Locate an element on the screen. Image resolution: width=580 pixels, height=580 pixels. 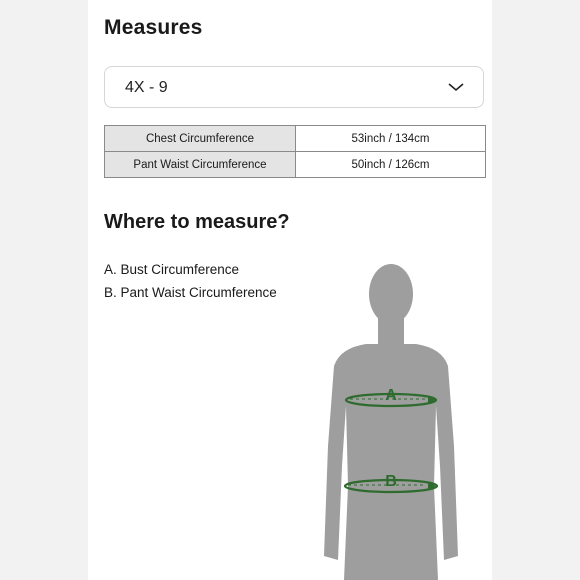
table-row: Chest Circumference 53inch / 134cm is located at coordinates (295, 138).